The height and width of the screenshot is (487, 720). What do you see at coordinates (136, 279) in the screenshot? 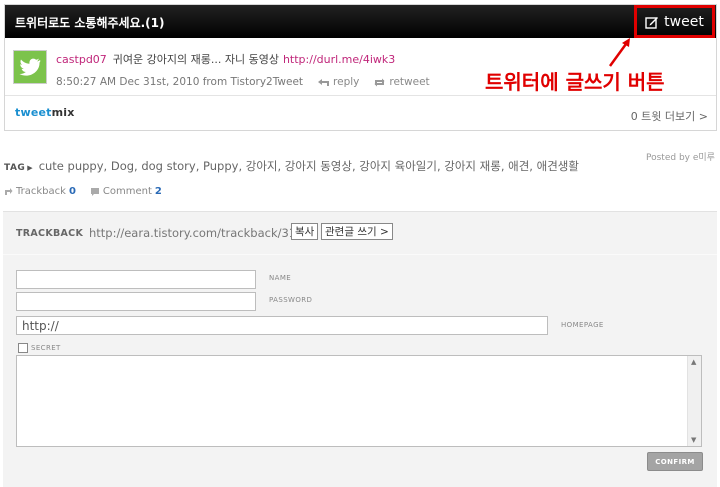
I see `name-field` at bounding box center [136, 279].